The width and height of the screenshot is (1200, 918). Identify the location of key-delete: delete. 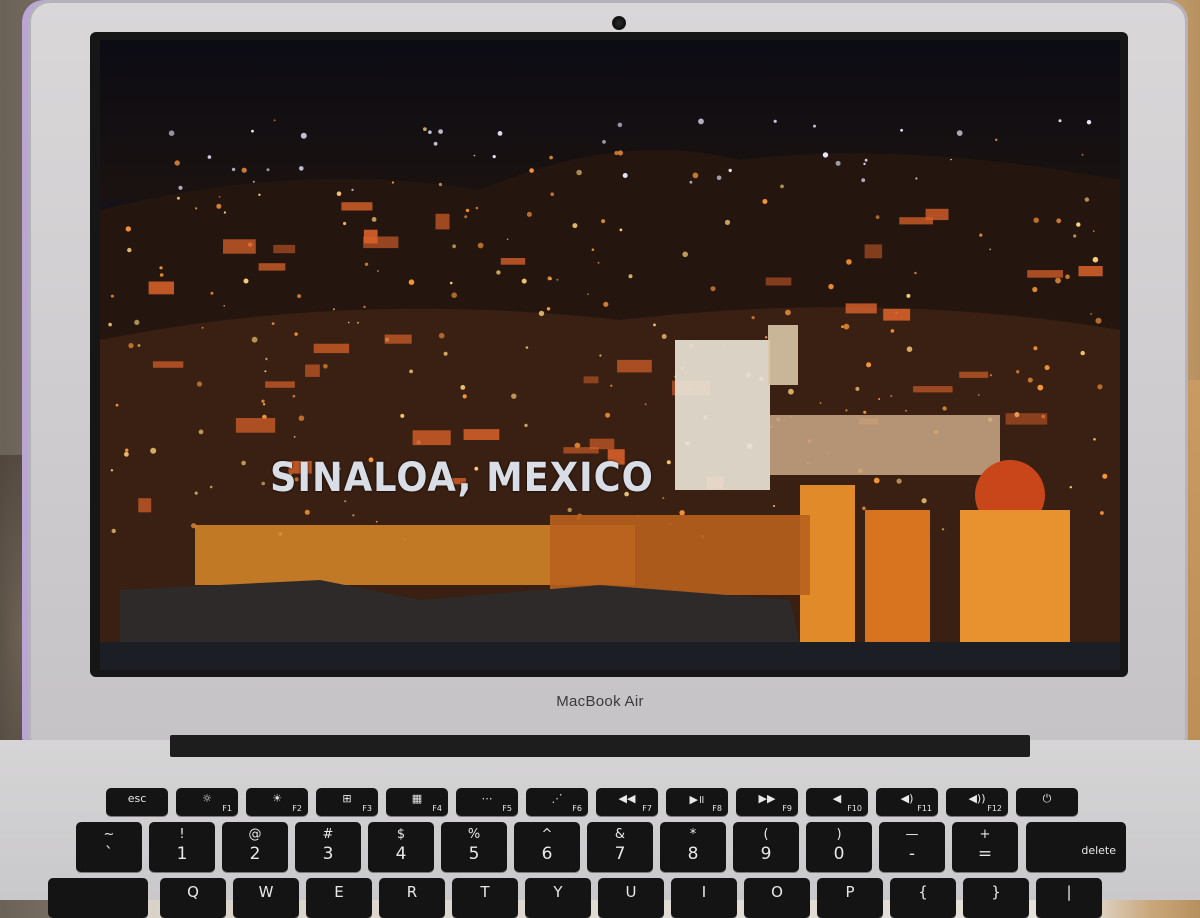
(1076, 847).